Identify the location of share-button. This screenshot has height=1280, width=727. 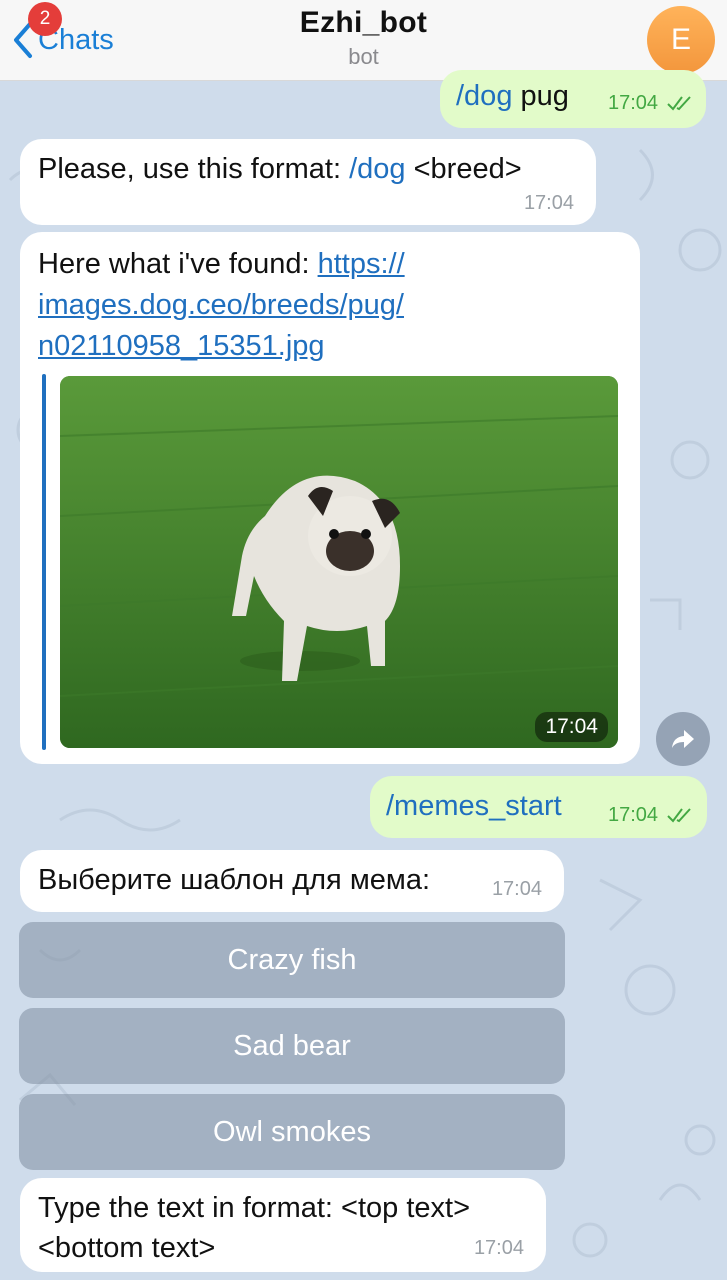
(683, 739).